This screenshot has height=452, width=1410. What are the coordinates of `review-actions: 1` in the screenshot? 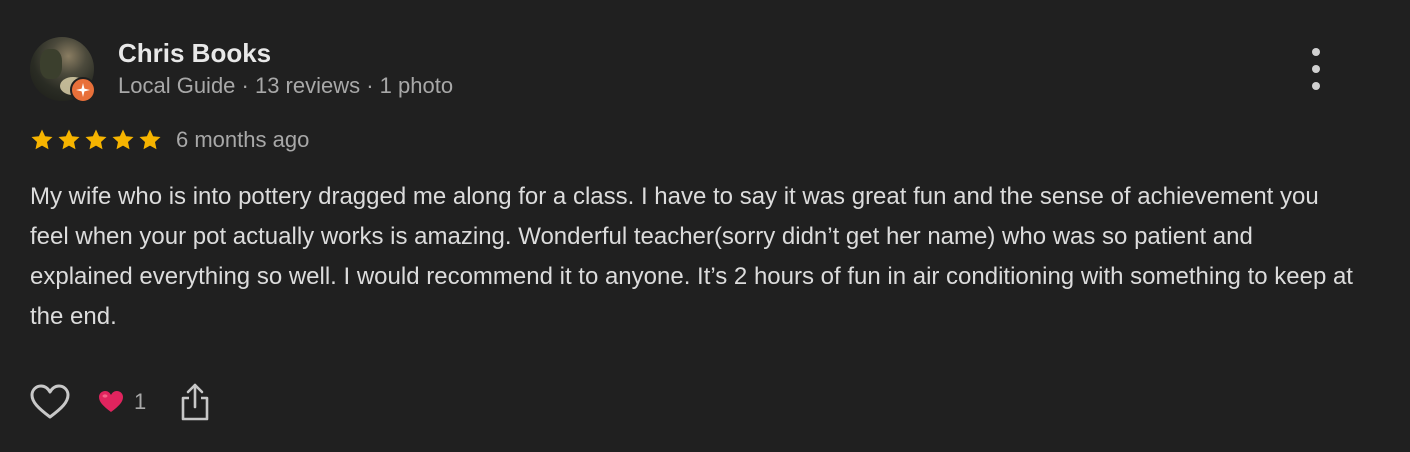 It's located at (121, 402).